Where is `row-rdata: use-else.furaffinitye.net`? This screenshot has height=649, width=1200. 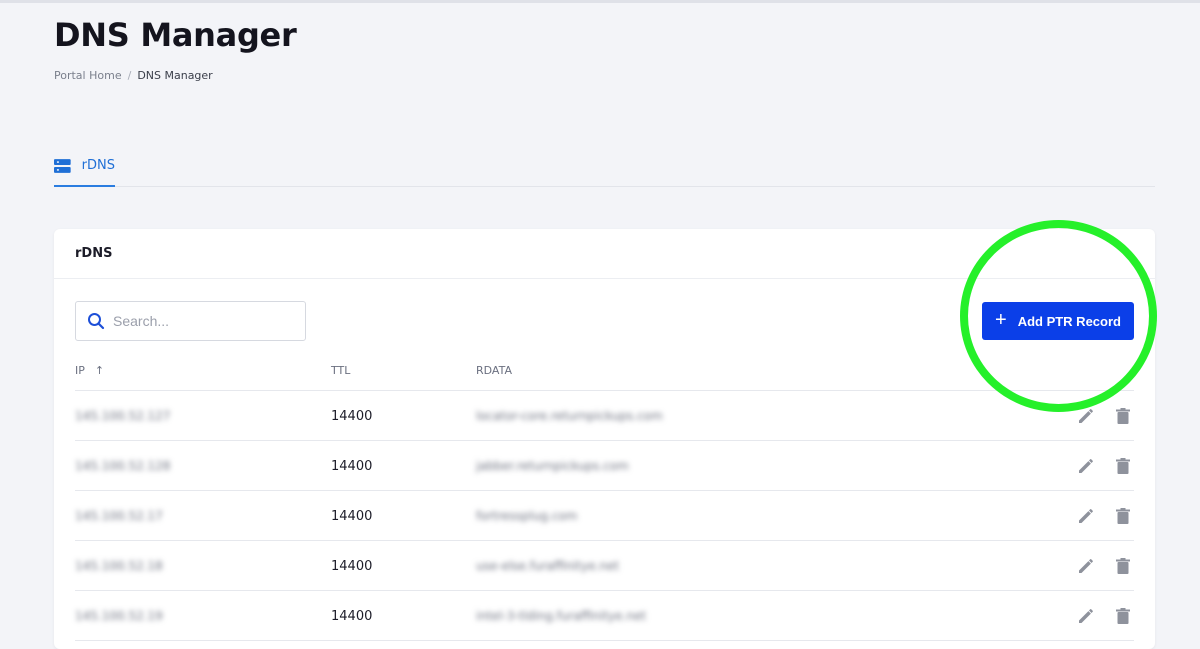
row-rdata: use-else.furaffinitye.net is located at coordinates (548, 566).